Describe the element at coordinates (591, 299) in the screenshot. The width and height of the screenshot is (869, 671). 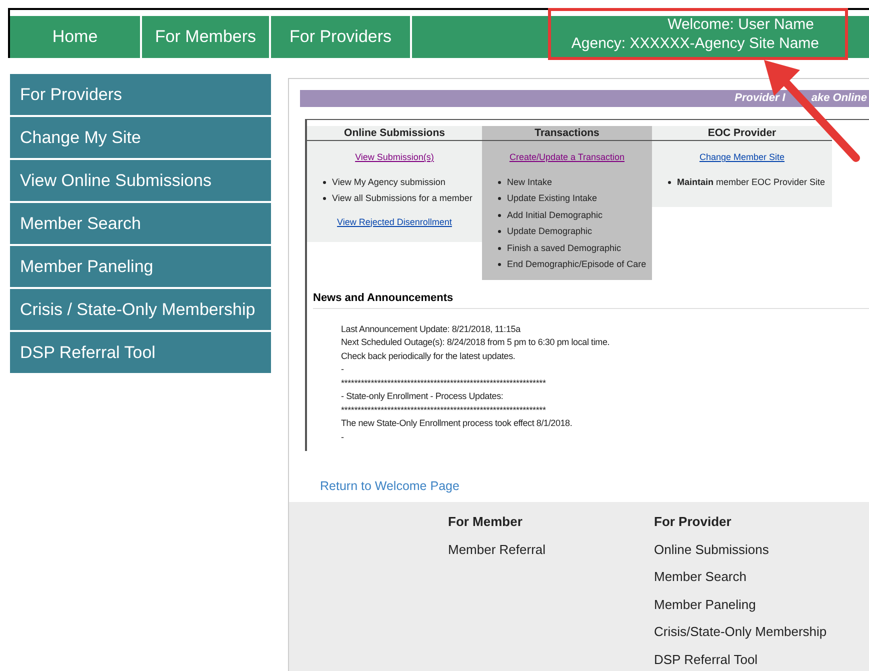
I see `news-heading: News and Announcements` at that location.